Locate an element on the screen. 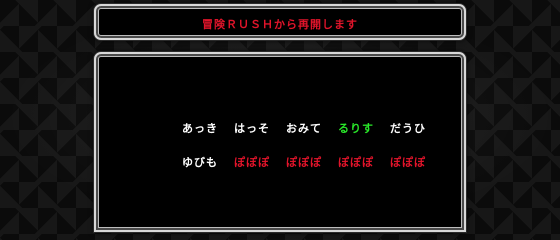 The width and height of the screenshot is (560, 240). password-chunk-selected: るりす is located at coordinates (356, 128).